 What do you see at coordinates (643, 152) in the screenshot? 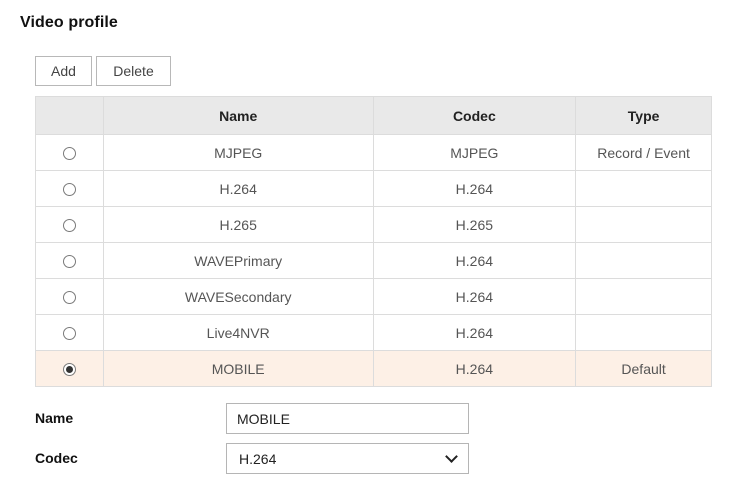
I see `row-type-cell: Record / Event` at bounding box center [643, 152].